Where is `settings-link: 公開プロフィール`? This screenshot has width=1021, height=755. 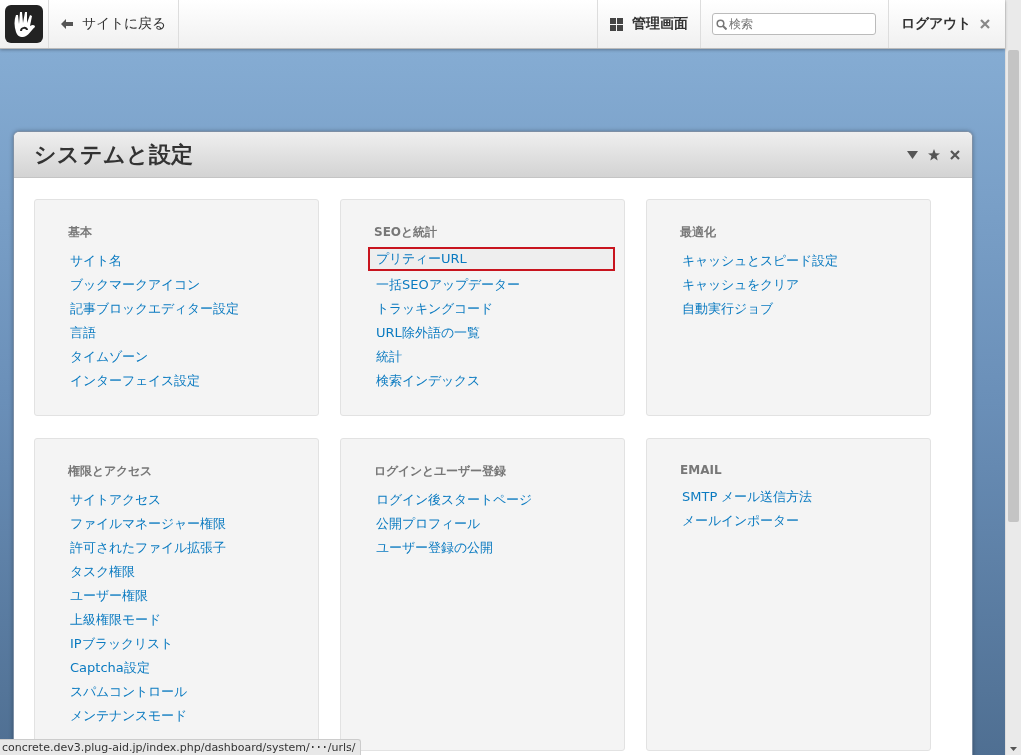 settings-link: 公開プロフィール is located at coordinates (428, 522).